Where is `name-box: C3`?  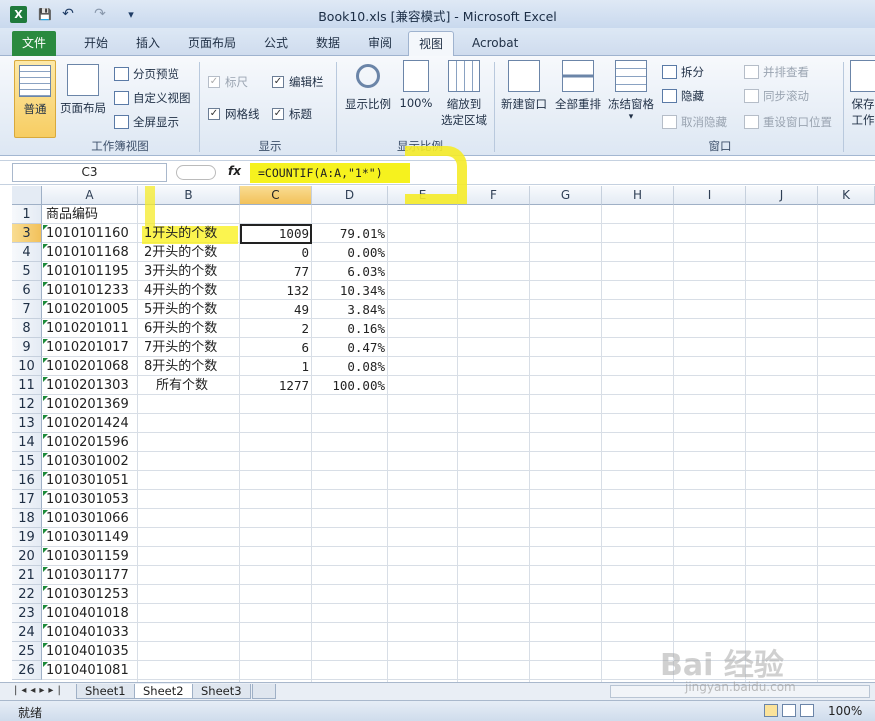 name-box: C3 is located at coordinates (89, 172).